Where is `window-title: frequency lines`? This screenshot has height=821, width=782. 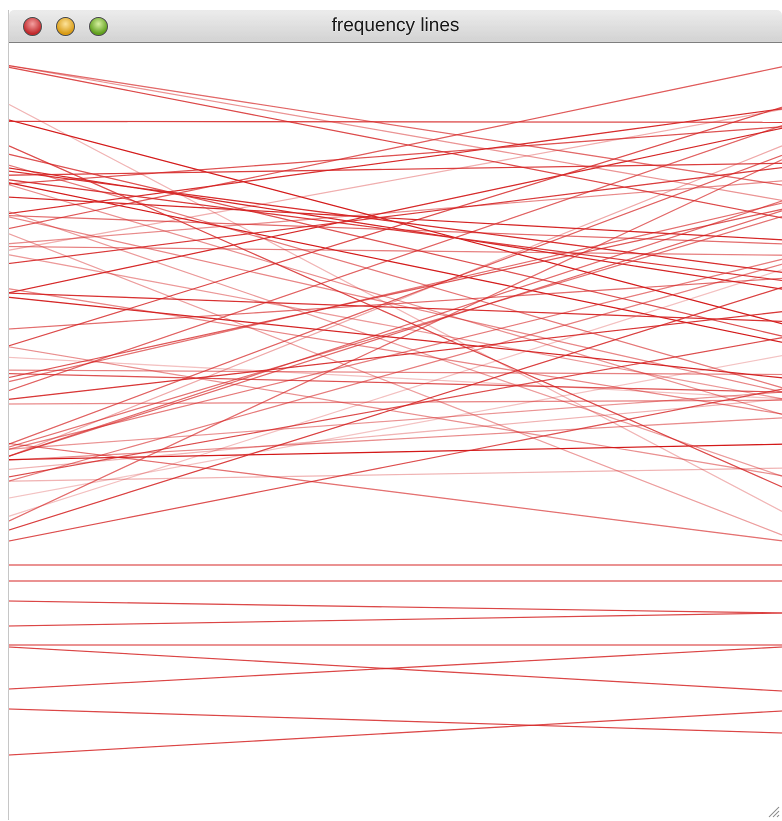
window-title: frequency lines is located at coordinates (396, 25).